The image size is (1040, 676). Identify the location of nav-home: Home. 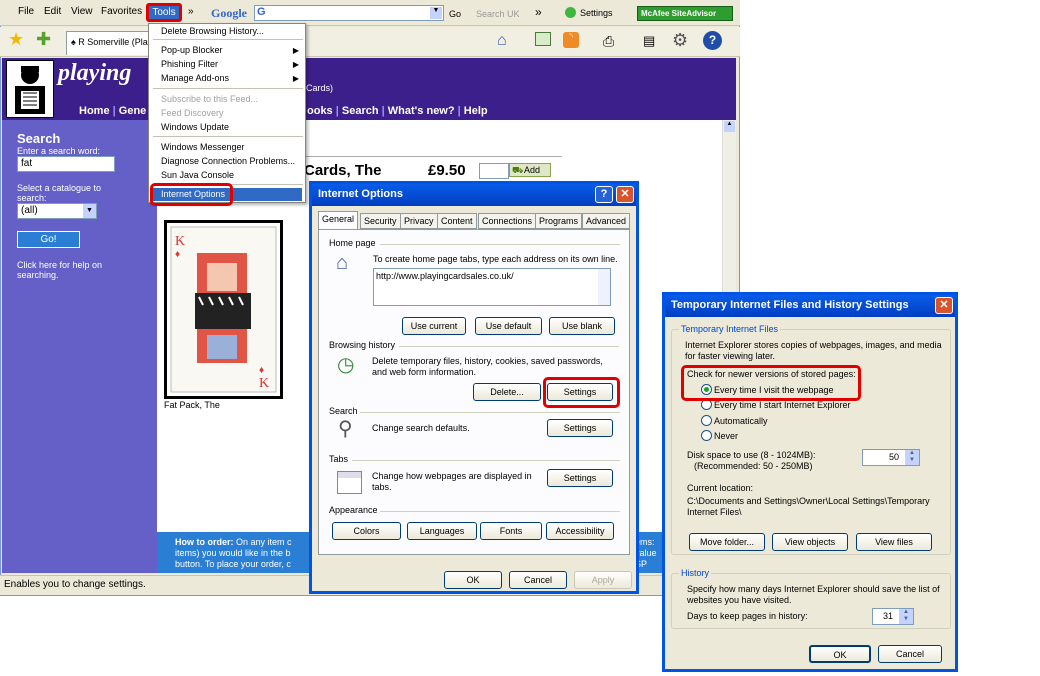
(94, 111).